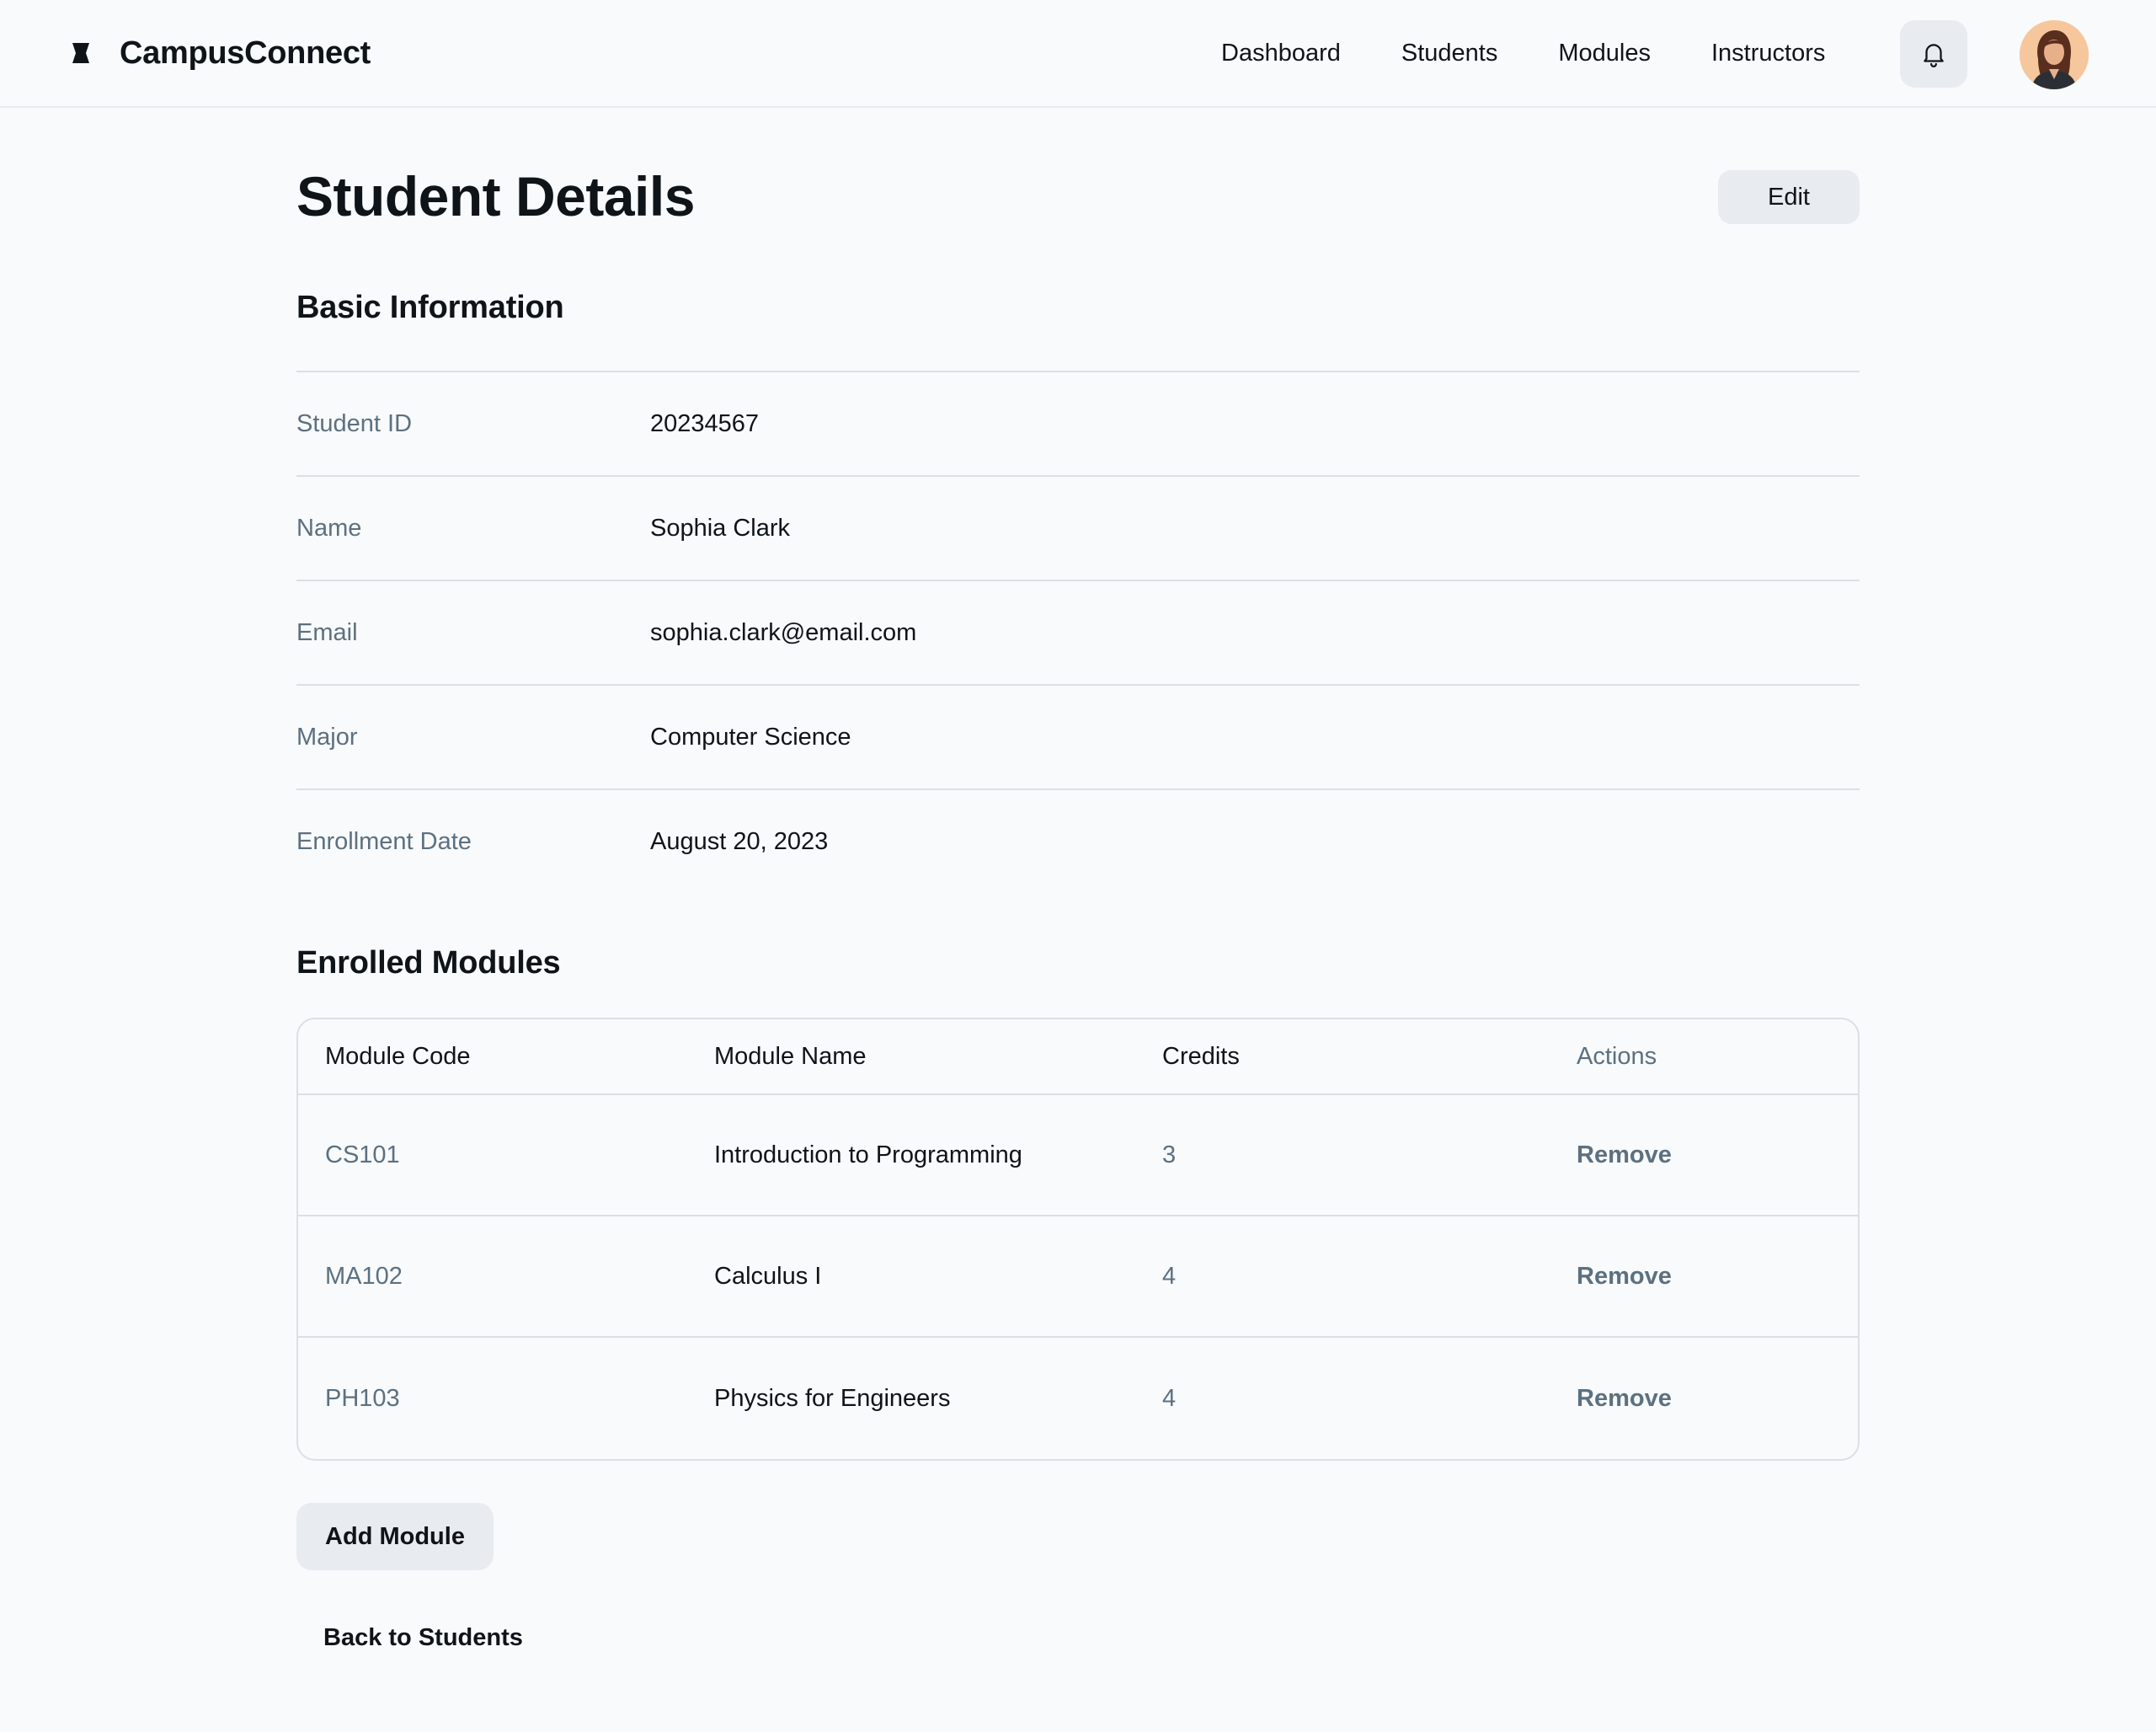 This screenshot has width=2156, height=1732. Describe the element at coordinates (1078, 1057) in the screenshot. I see `table-header: Module Code Module Name Credits Actions` at that location.